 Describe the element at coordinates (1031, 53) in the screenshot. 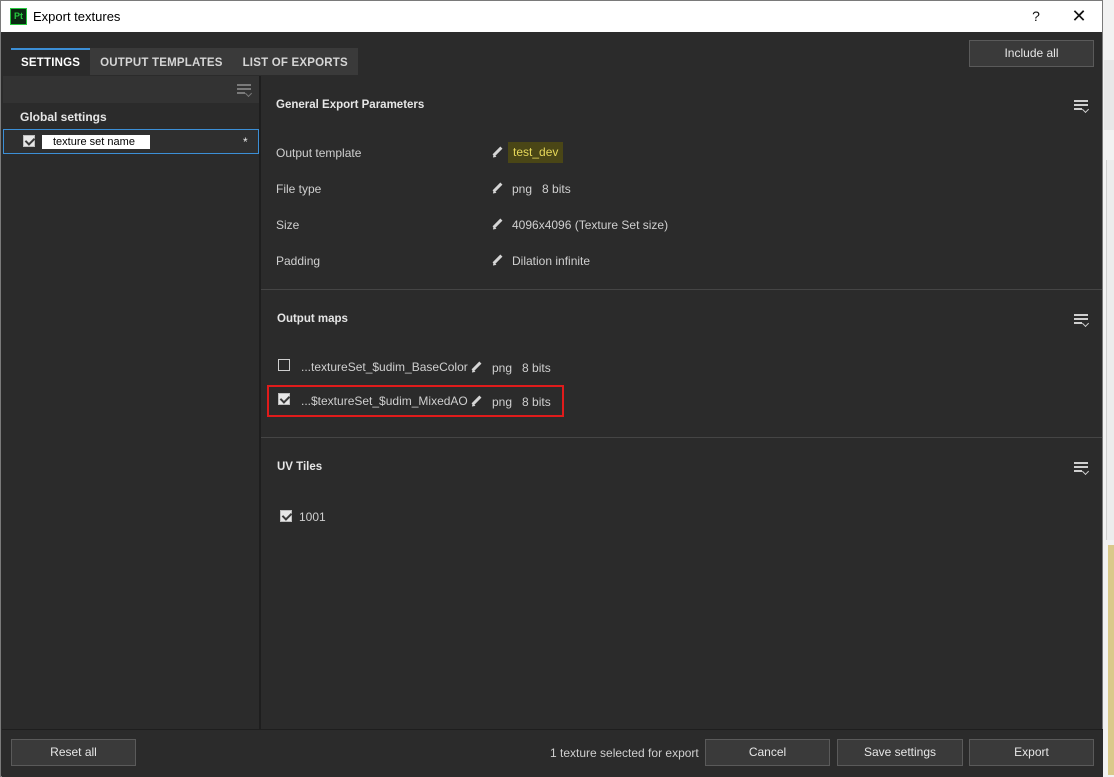

I see `include-all-button: Include all` at that location.